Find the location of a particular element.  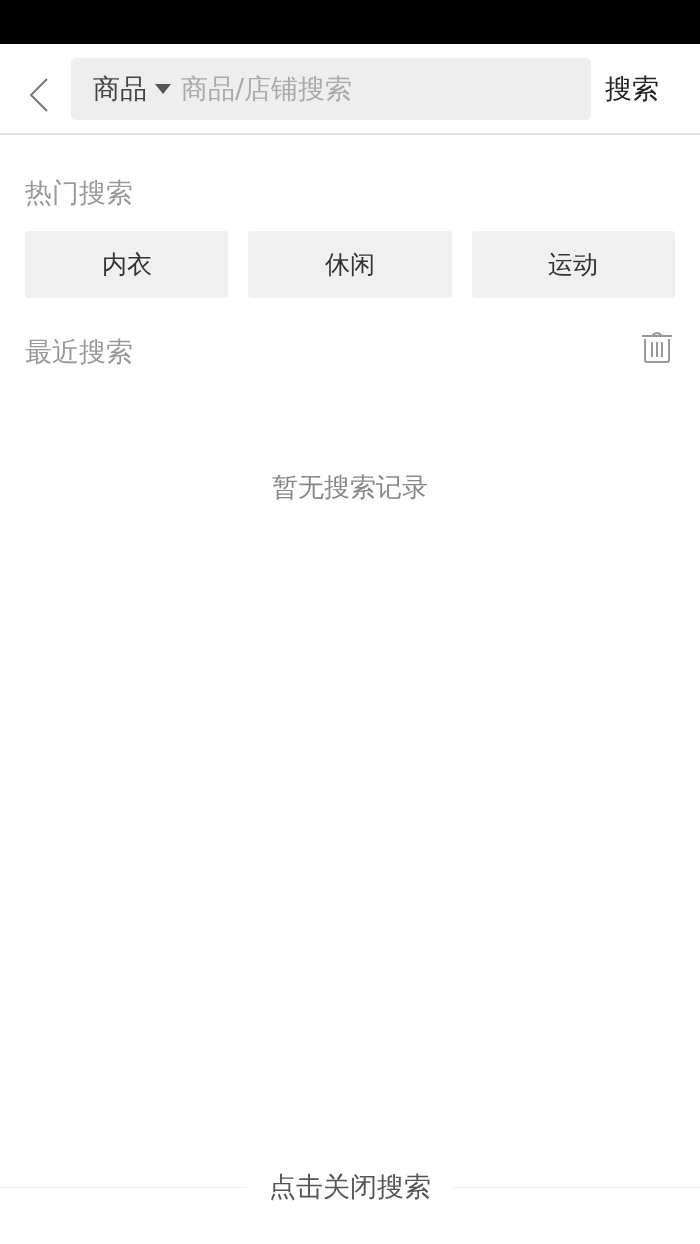

hot-search-tag: 运动 is located at coordinates (573, 264).